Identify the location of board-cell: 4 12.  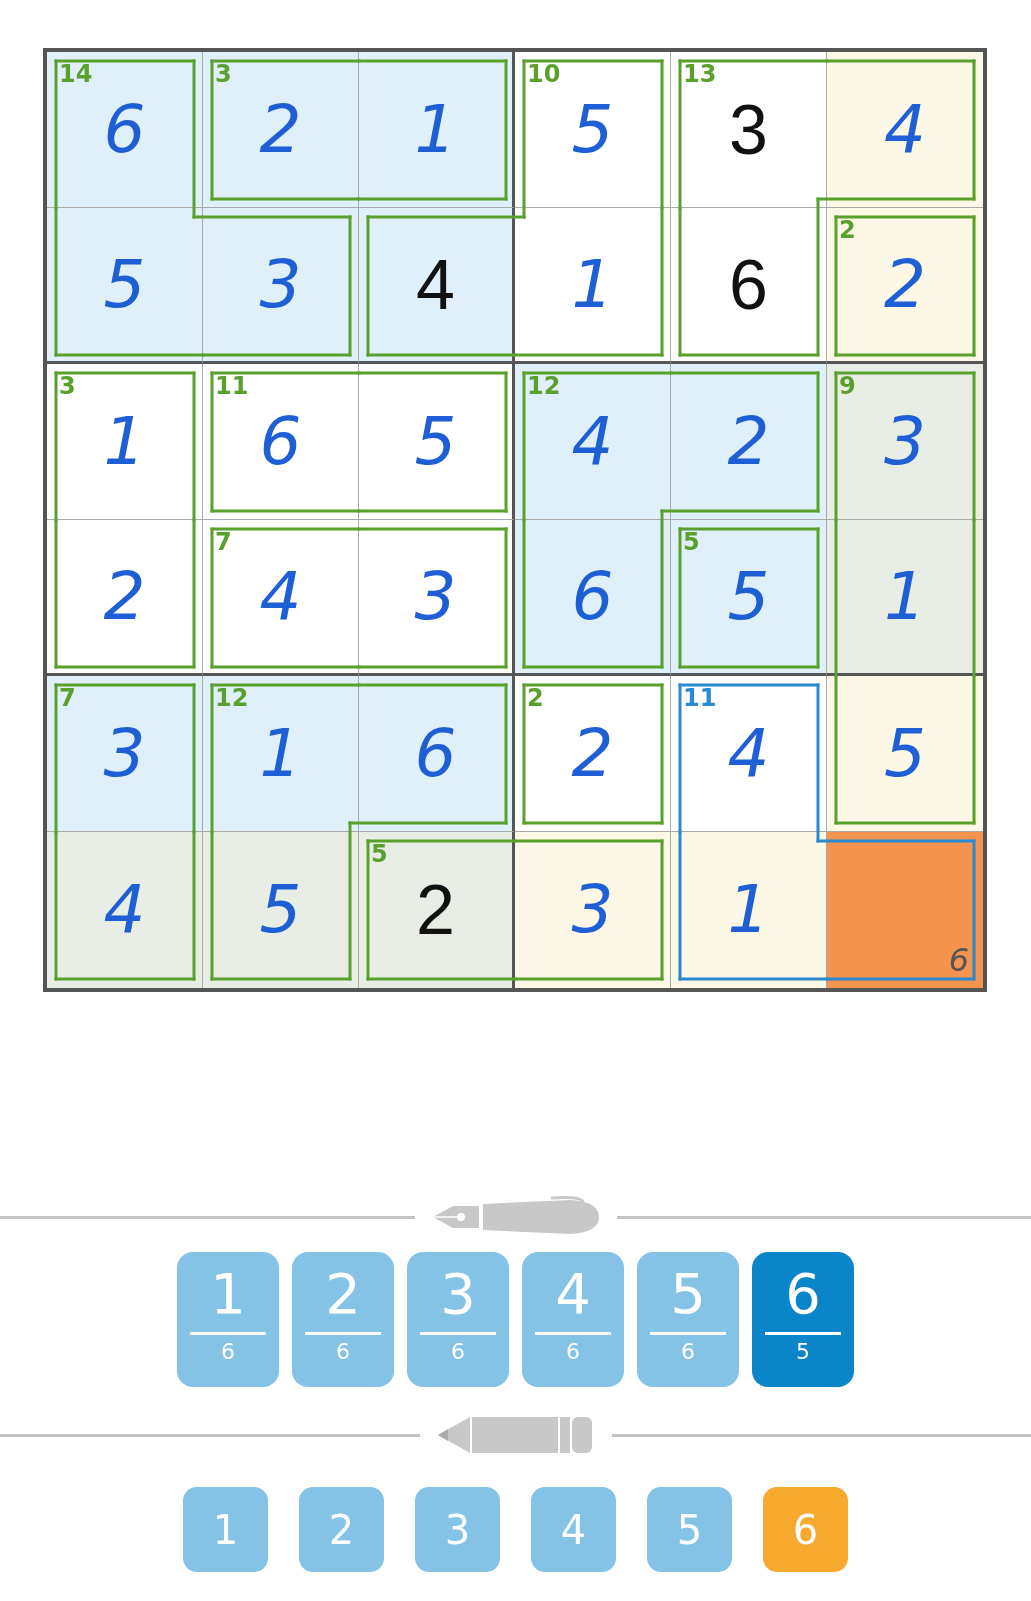
(593, 442).